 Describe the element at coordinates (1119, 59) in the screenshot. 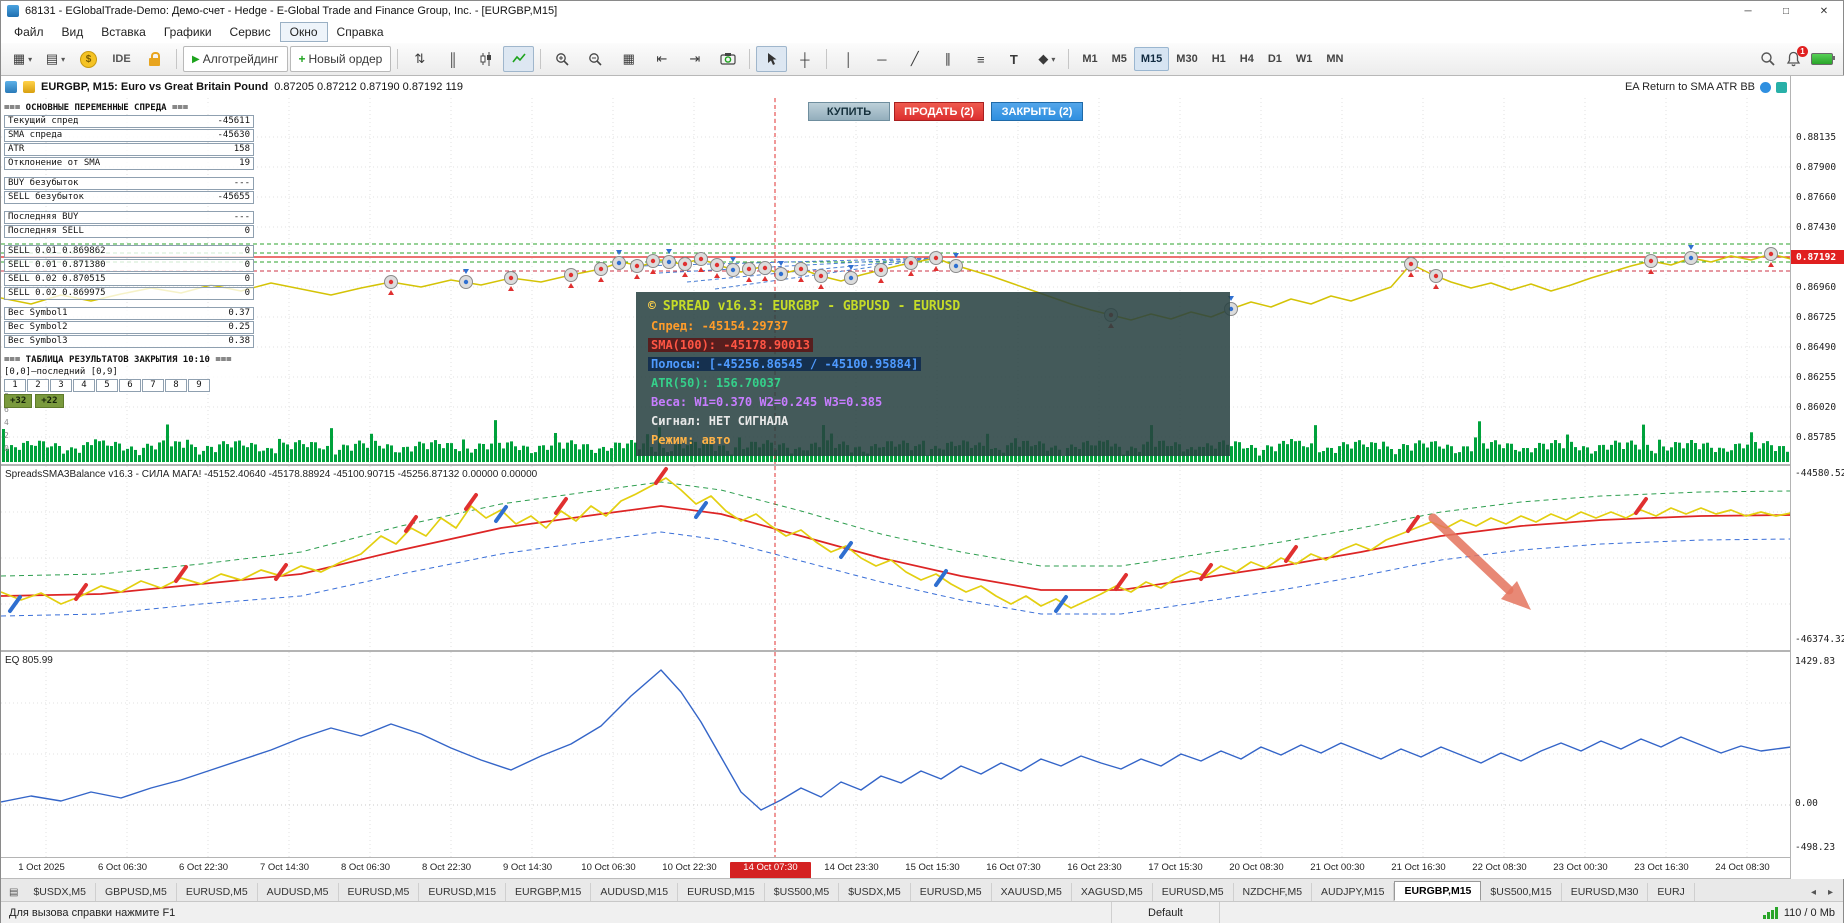

I see `timeframe-button: M5` at that location.